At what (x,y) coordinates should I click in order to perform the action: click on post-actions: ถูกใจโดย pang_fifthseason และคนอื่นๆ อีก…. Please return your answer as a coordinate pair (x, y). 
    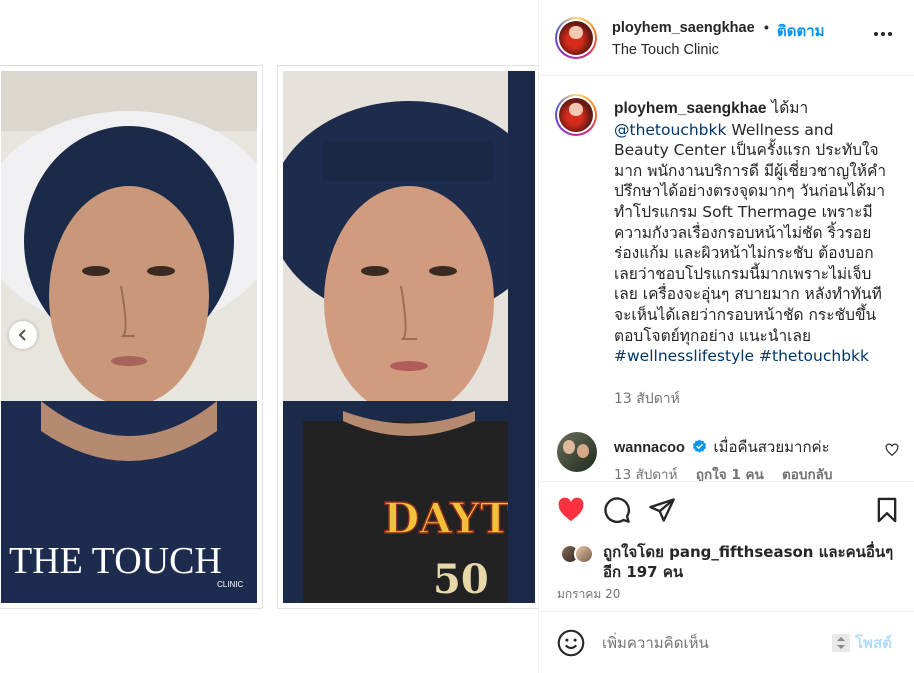
    Looking at the image, I should click on (727, 577).